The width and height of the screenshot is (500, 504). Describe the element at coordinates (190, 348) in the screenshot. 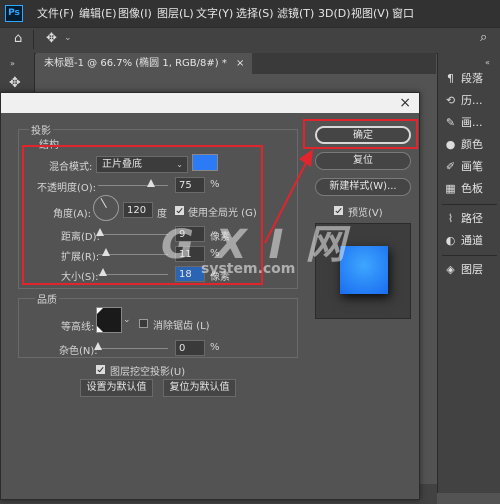

I see `noise-input: 0` at that location.